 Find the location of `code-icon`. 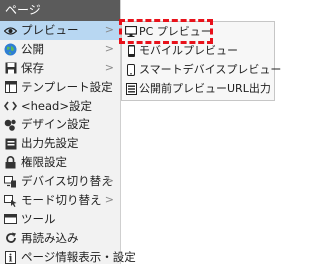

code-icon is located at coordinates (10, 106).